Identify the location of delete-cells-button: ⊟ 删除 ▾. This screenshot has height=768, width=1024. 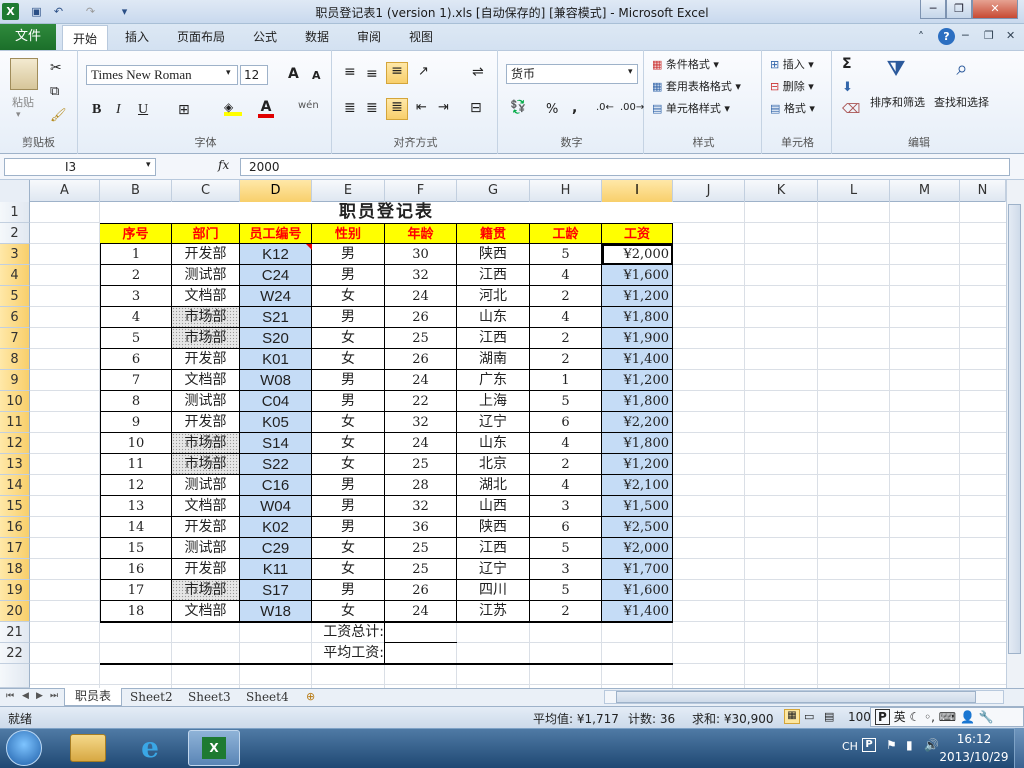
(792, 86).